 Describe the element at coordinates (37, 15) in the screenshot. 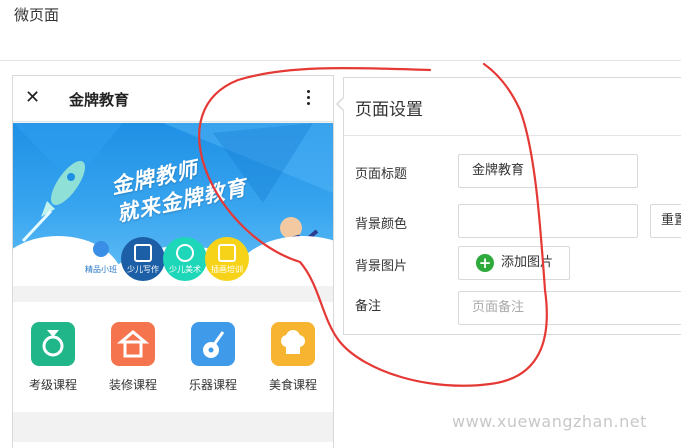

I see `page-title: 微页面` at that location.